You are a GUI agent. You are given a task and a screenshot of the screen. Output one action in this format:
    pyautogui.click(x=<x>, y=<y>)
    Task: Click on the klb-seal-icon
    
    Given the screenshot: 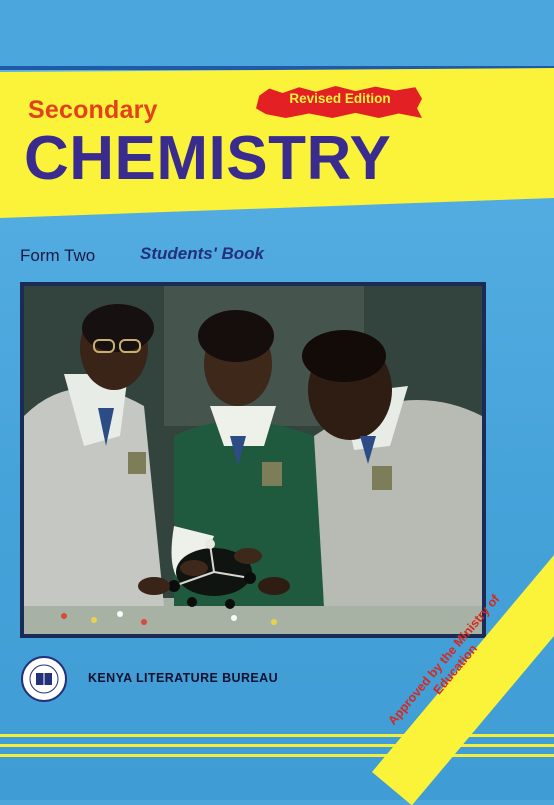 What is the action you would take?
    pyautogui.click(x=44, y=679)
    